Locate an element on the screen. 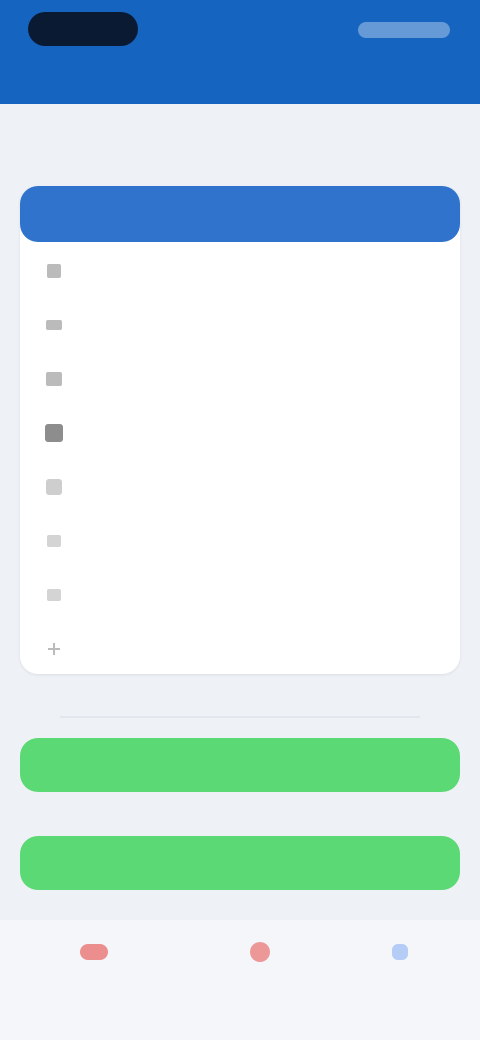 Image resolution: width=480 pixels, height=1040 pixels. bottom-navigation is located at coordinates (240, 980).